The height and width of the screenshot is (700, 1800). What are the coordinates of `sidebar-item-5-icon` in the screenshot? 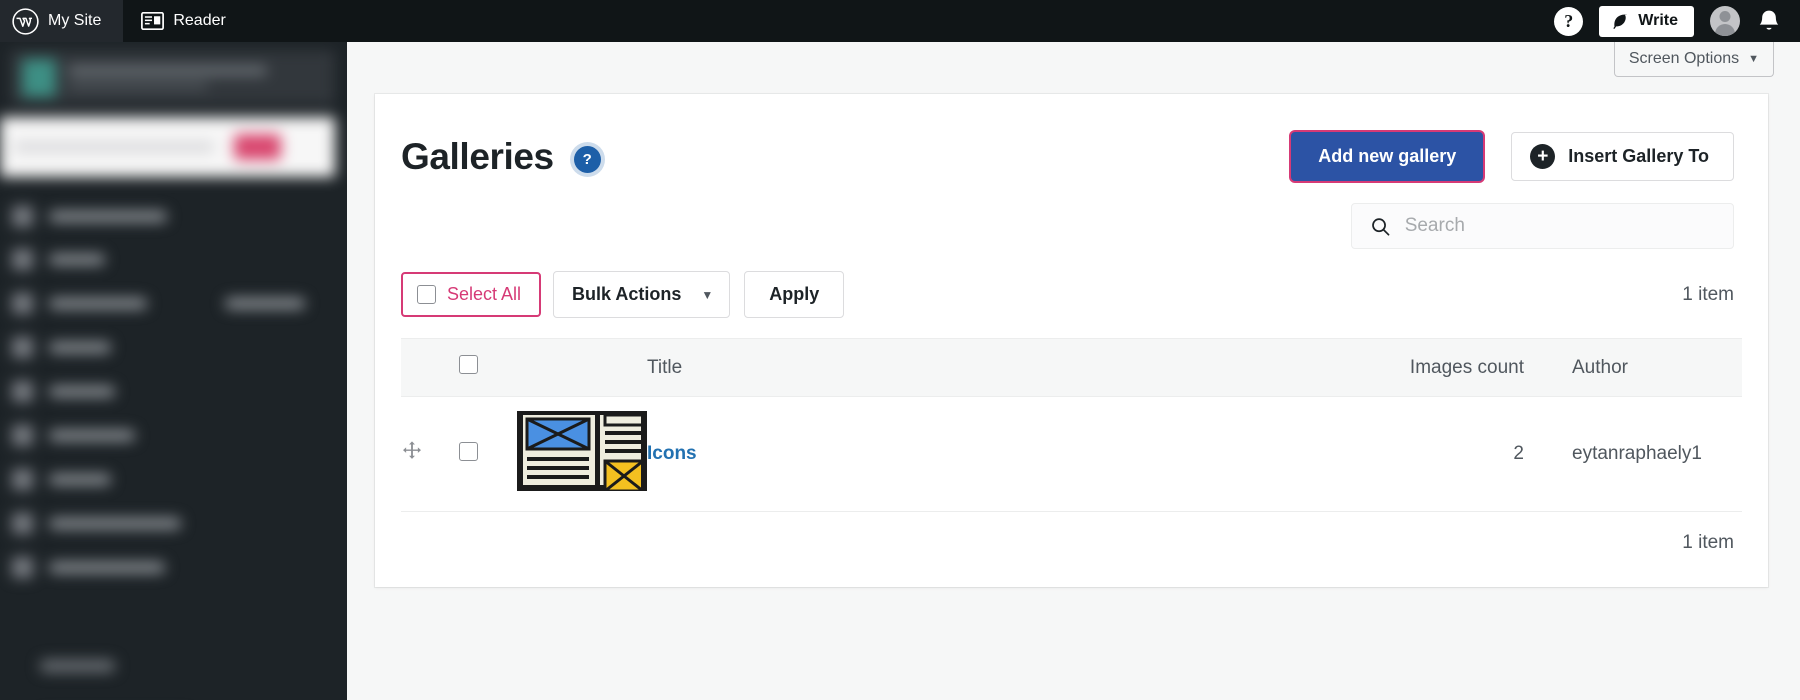 It's located at (22, 391).